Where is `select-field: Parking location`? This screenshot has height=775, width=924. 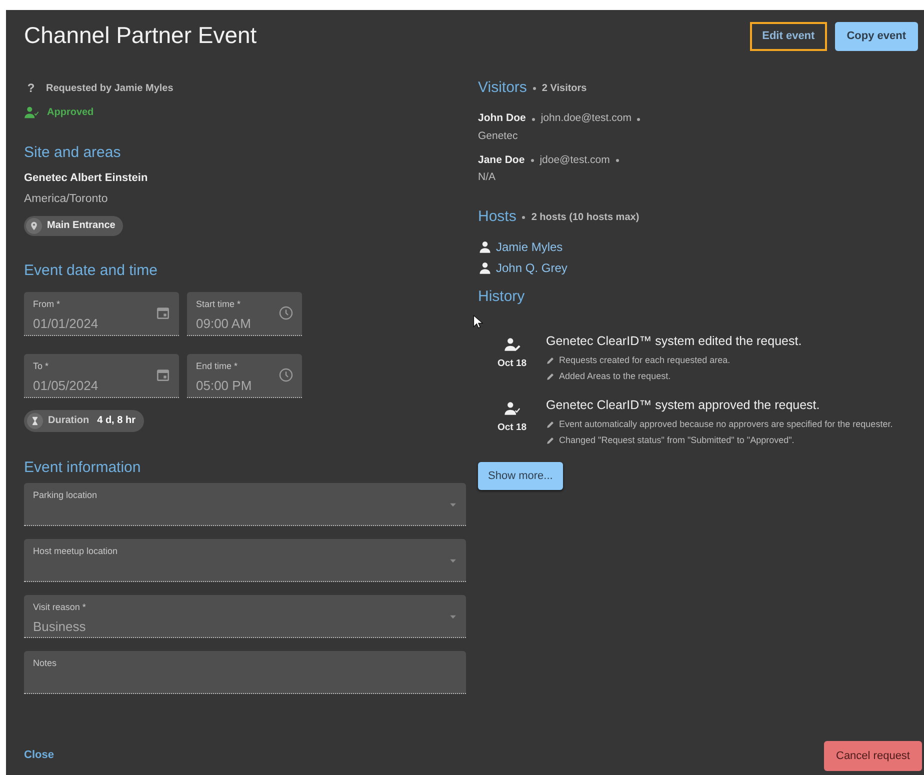
select-field: Parking location is located at coordinates (245, 504).